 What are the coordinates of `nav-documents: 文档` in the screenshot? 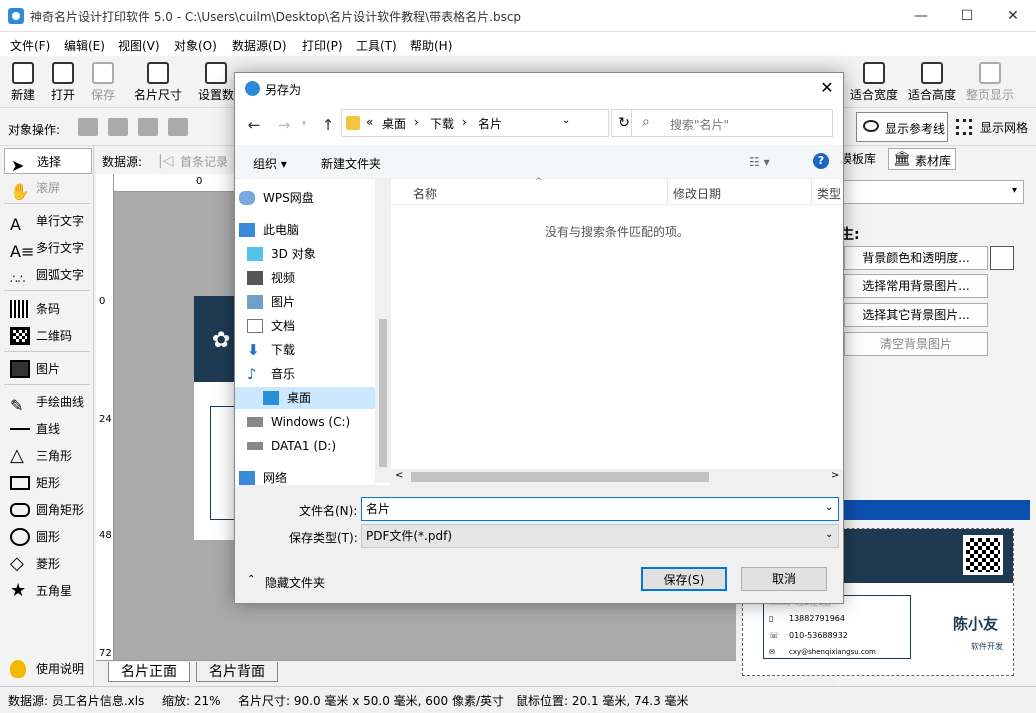 It's located at (300, 326).